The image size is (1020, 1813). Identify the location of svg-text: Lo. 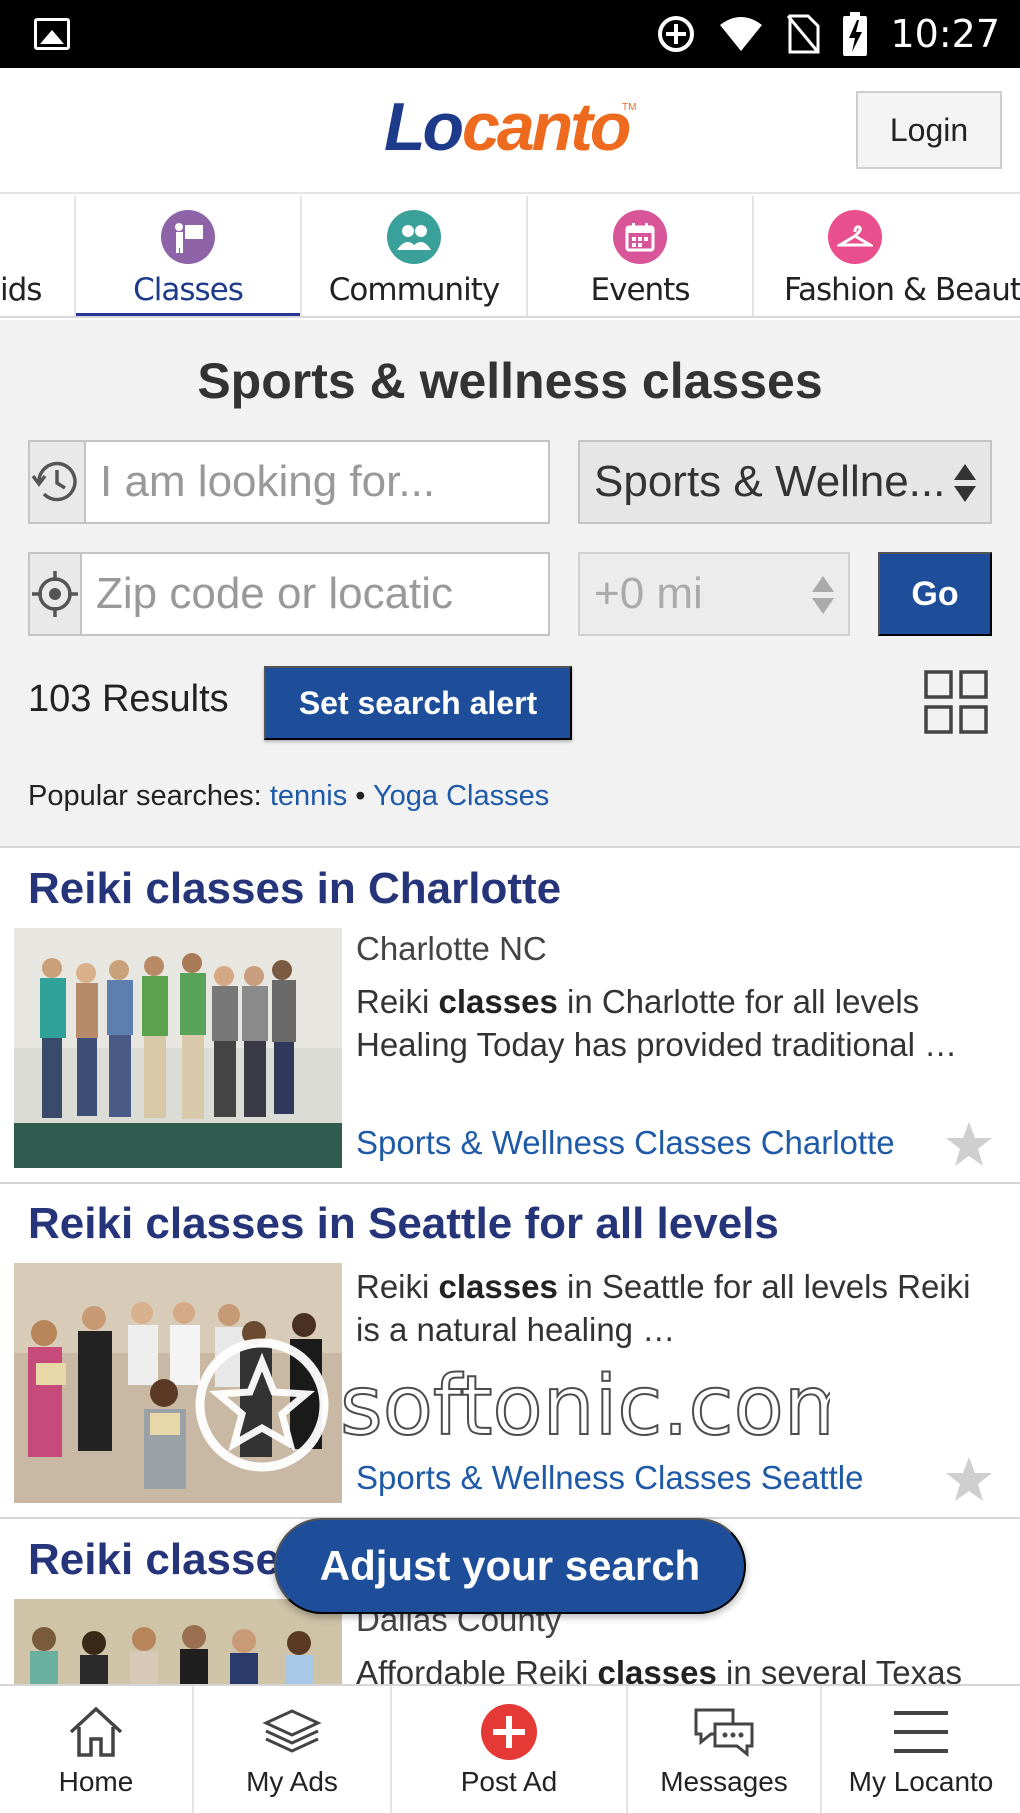
(423, 127).